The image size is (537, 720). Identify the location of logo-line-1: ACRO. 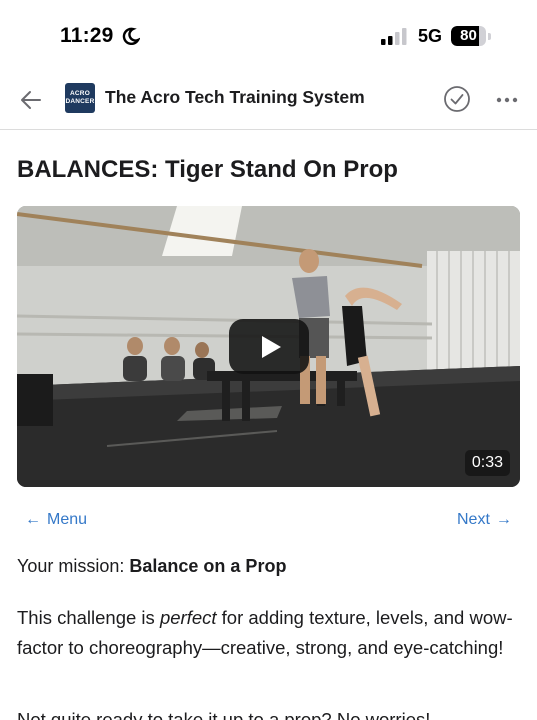
(80, 93).